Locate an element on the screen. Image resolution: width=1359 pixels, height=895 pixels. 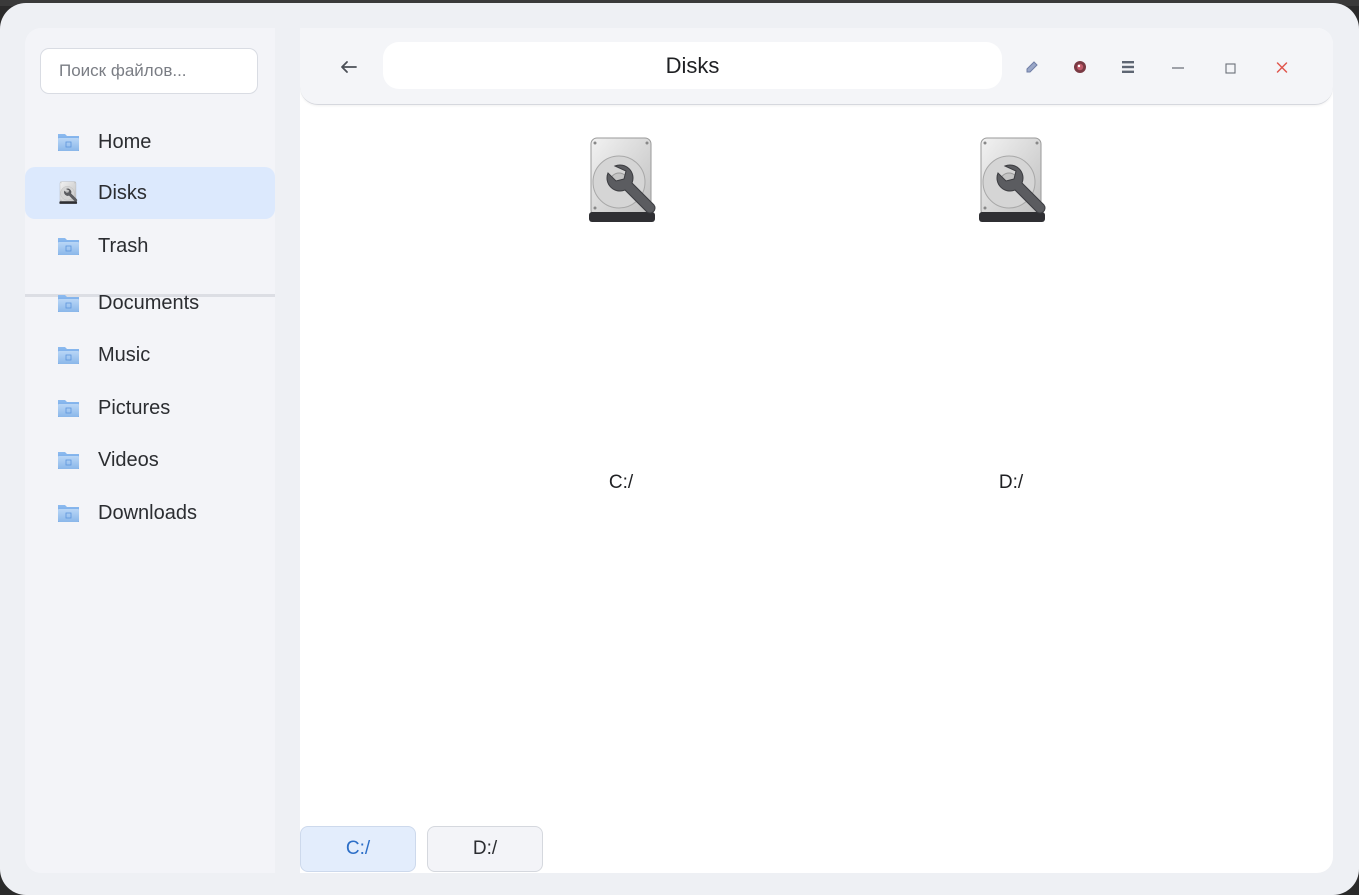
arrow-left-icon is located at coordinates (349, 67).